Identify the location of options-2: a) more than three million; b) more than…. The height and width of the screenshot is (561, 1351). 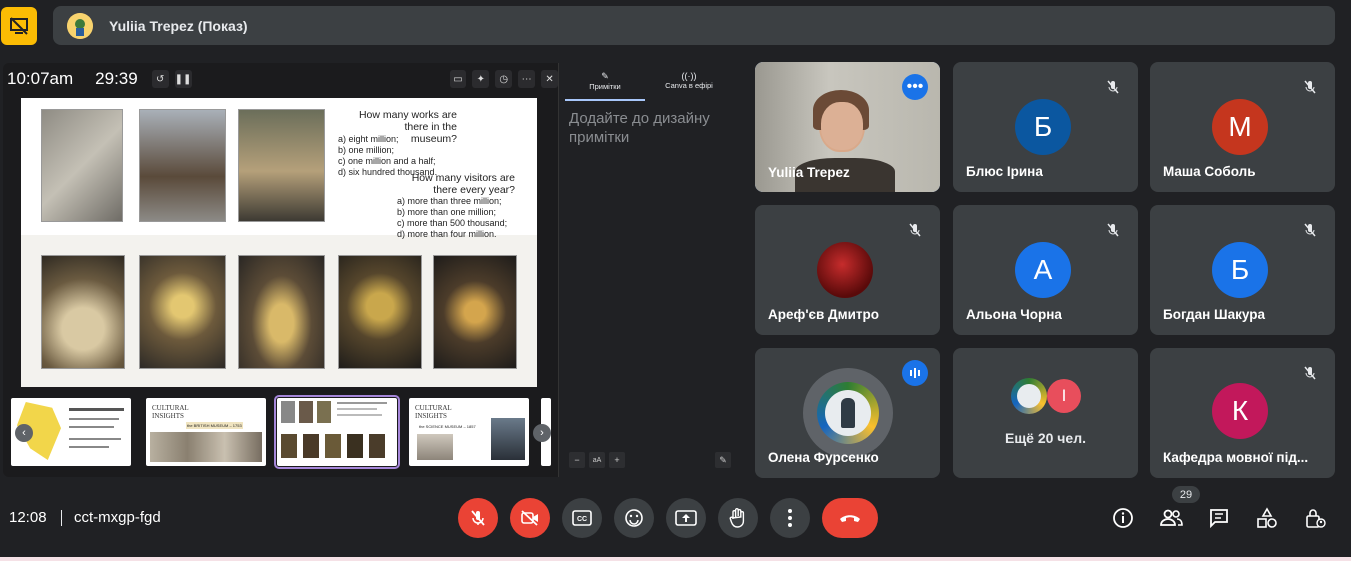
(452, 217).